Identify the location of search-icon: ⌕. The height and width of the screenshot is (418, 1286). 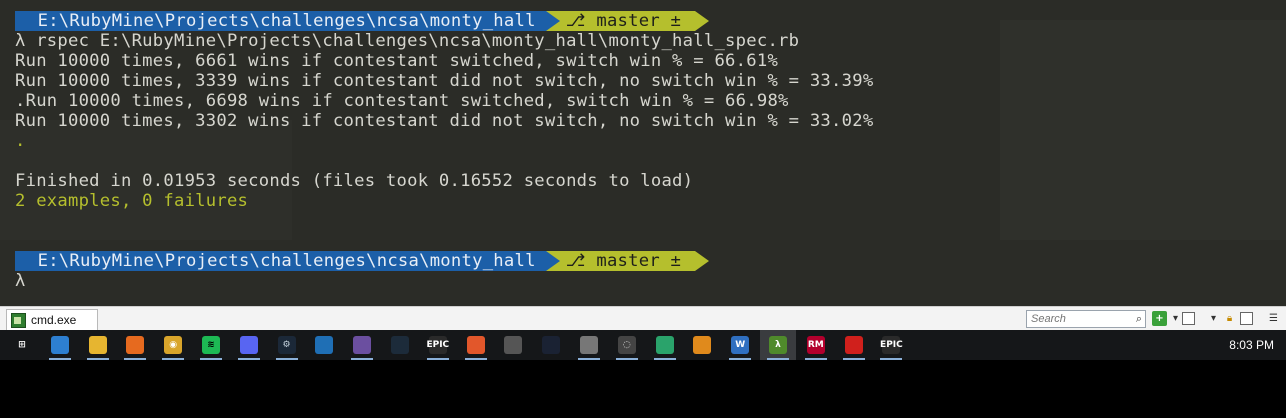
(1139, 319).